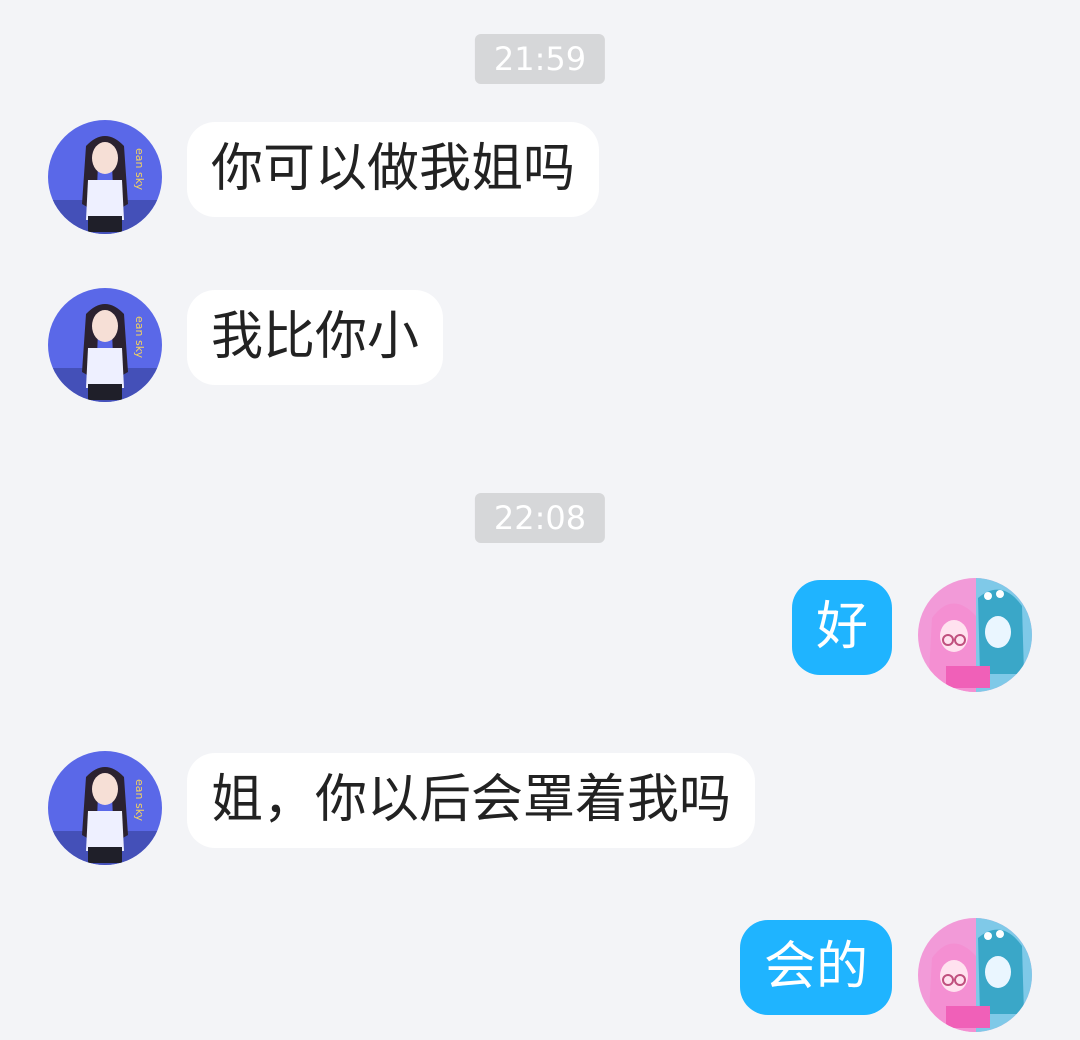 The height and width of the screenshot is (1040, 1080). What do you see at coordinates (540, 59) in the screenshot?
I see `timestamp: 21:59` at bounding box center [540, 59].